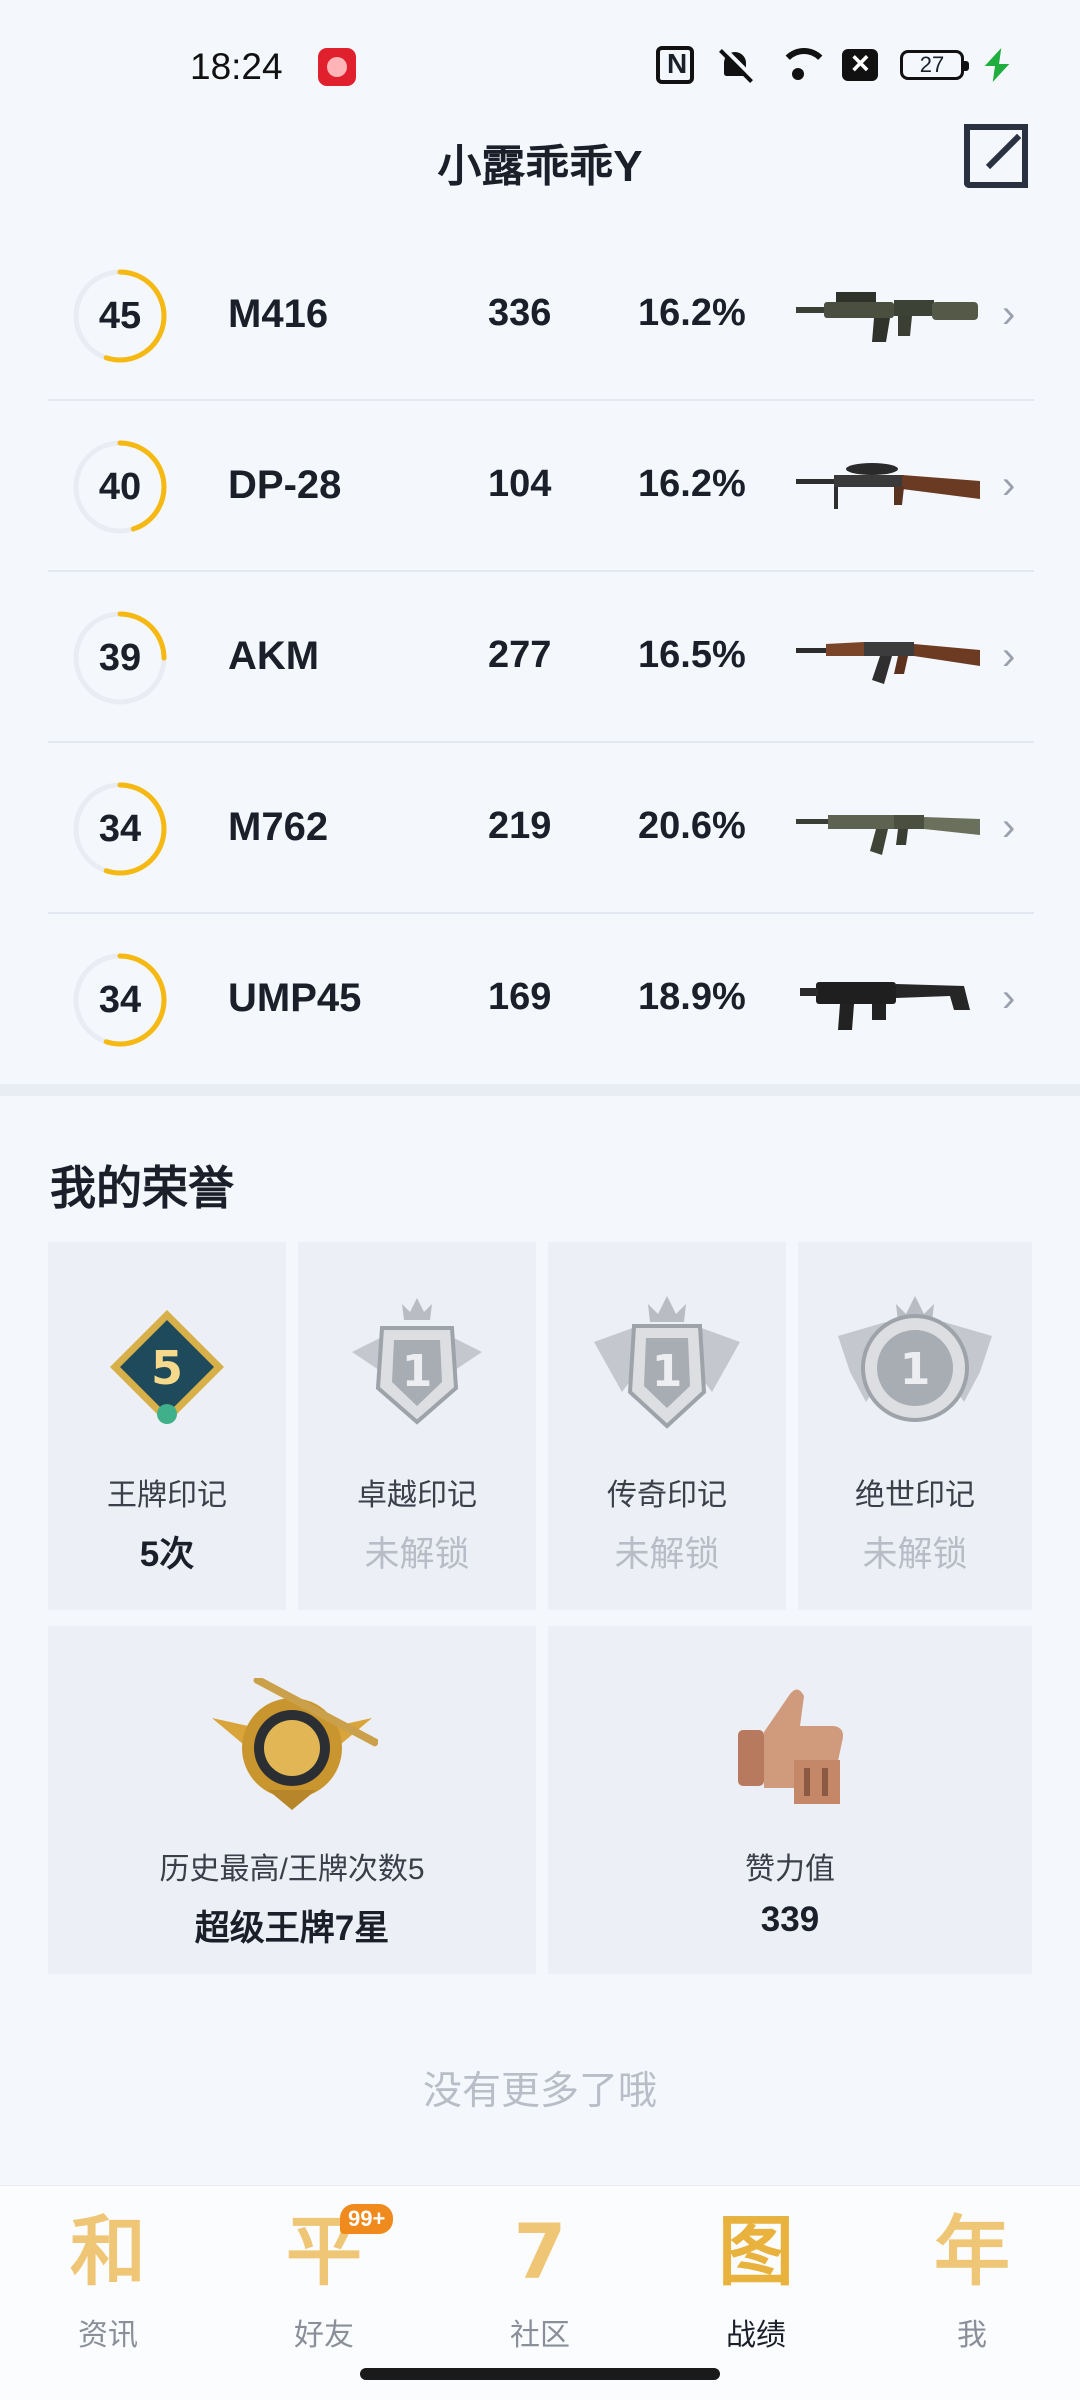 This screenshot has height=2400, width=1080. Describe the element at coordinates (295, 1744) in the screenshot. I see `super-ace-rank-icon` at that location.